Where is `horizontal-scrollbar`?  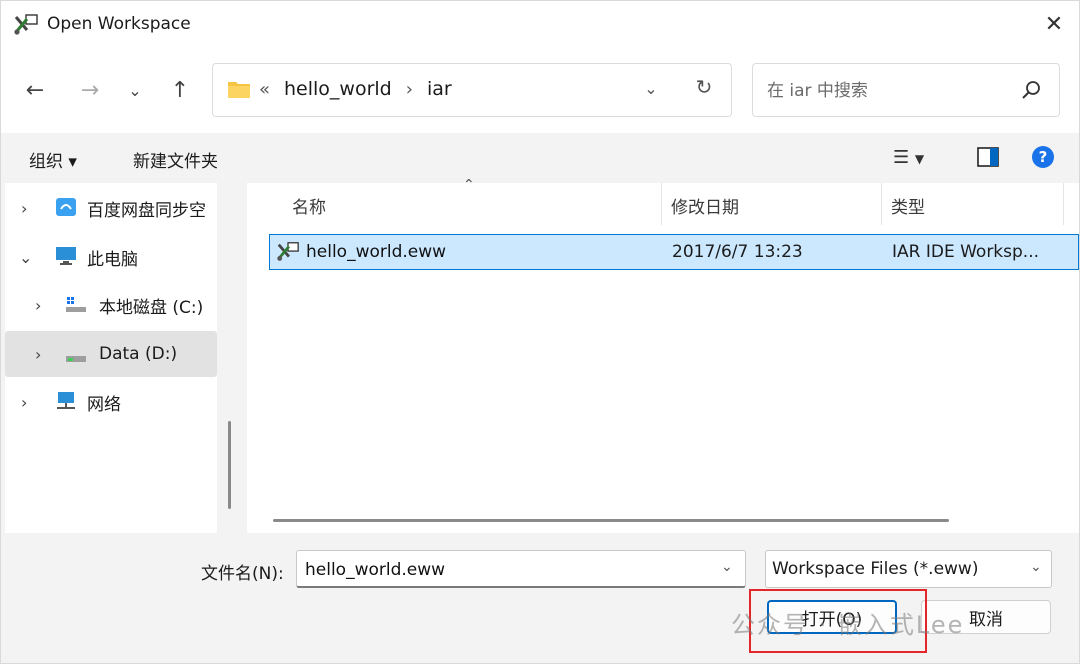
horizontal-scrollbar is located at coordinates (611, 520).